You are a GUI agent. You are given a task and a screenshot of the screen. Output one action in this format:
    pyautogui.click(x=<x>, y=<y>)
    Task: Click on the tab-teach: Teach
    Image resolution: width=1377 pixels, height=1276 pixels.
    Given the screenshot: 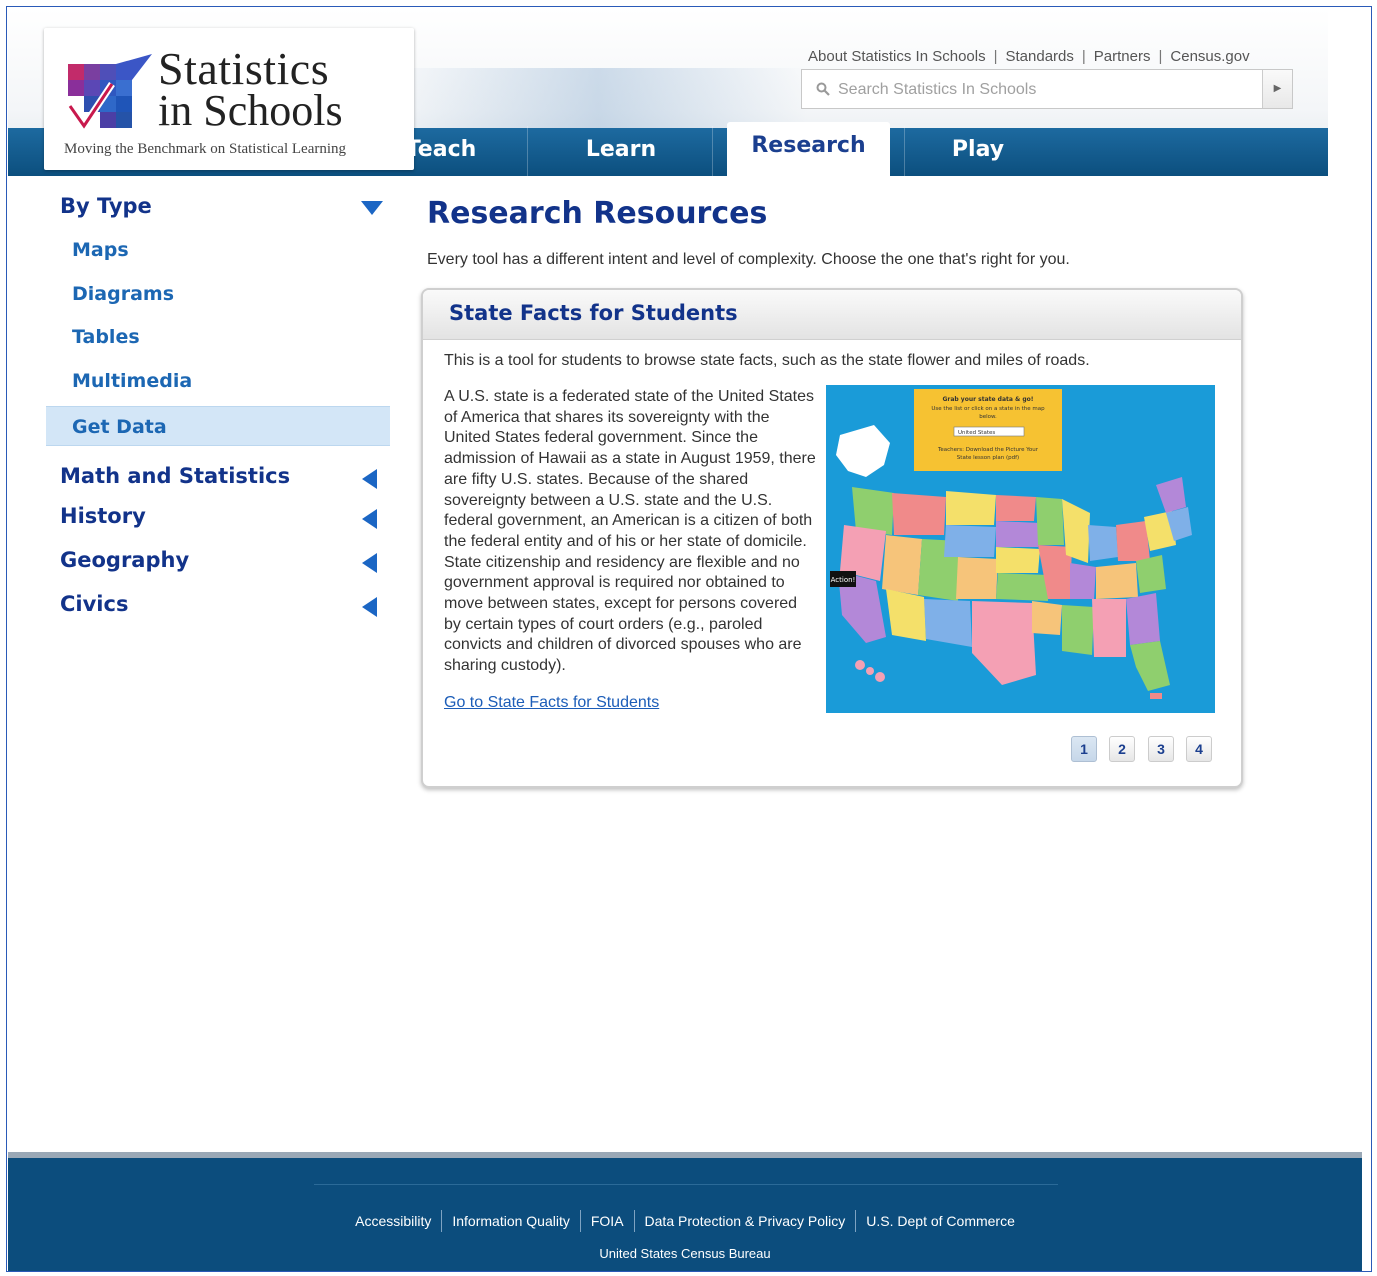 What is the action you would take?
    pyautogui.click(x=441, y=152)
    